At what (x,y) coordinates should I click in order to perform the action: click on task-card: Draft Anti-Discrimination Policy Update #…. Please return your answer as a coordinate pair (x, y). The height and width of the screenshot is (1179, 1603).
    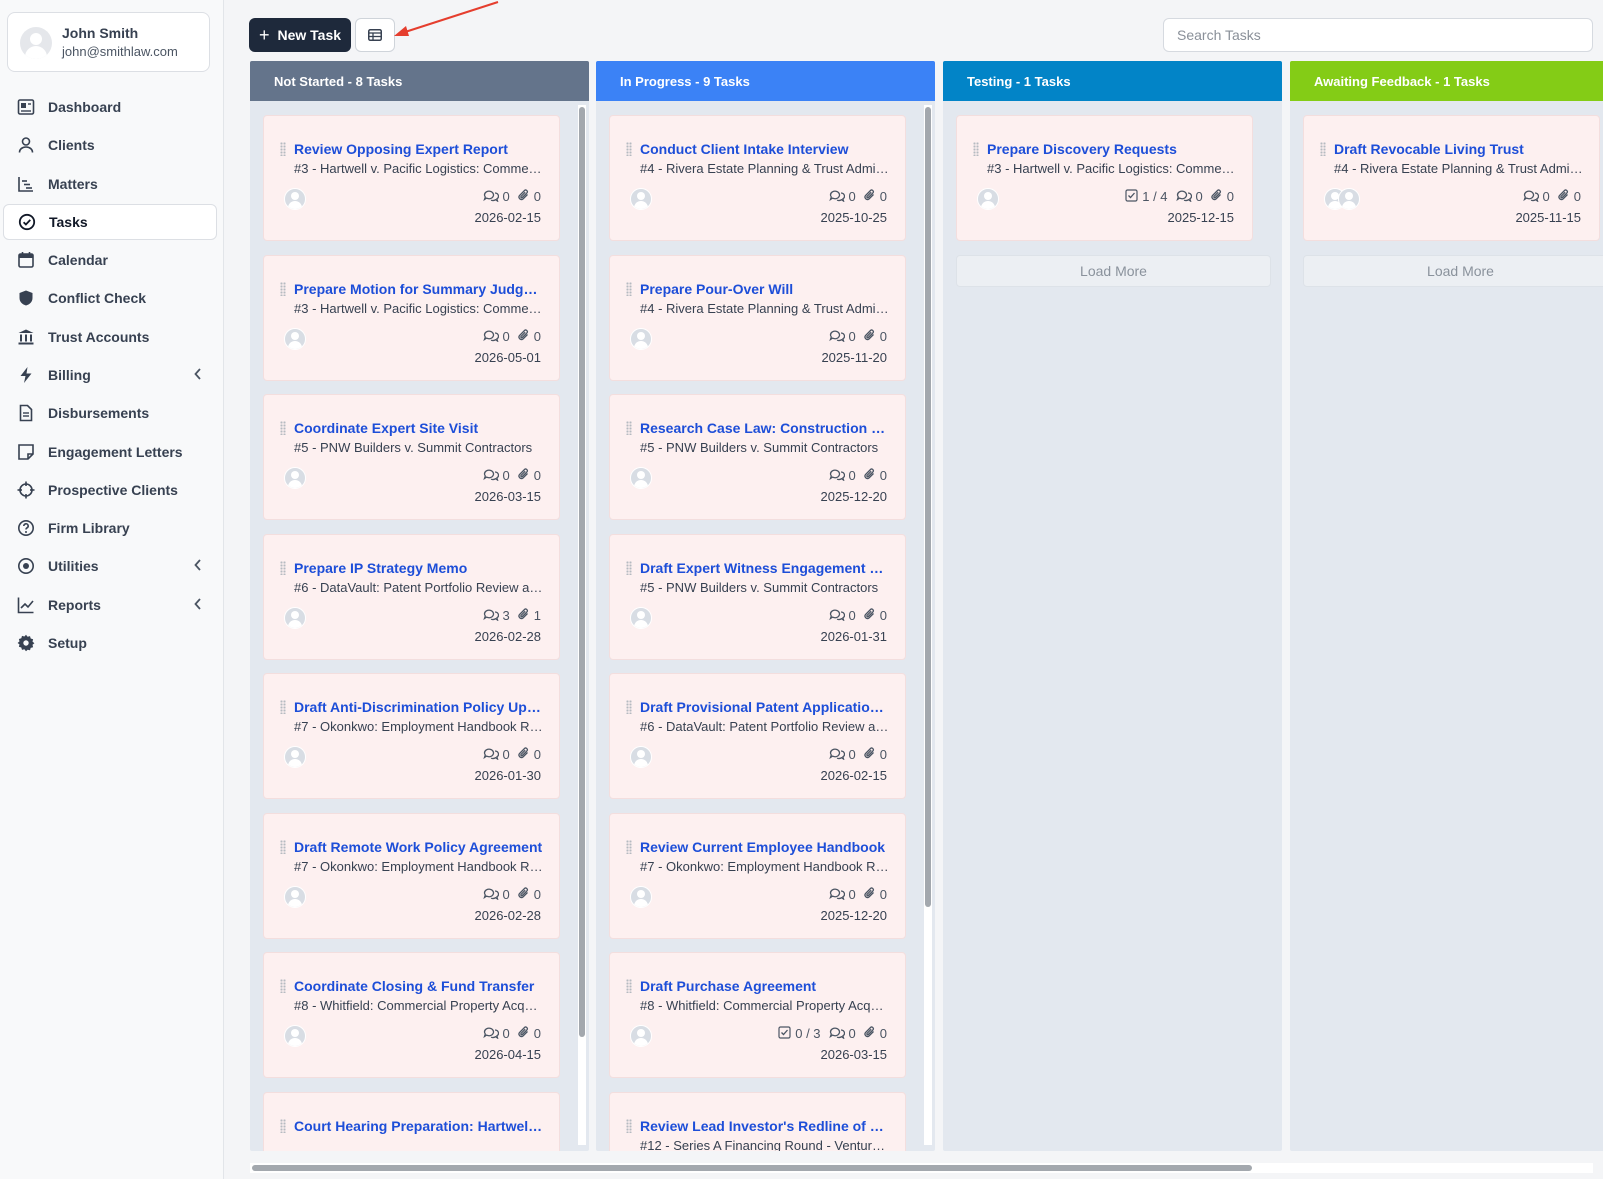
    Looking at the image, I should click on (411, 736).